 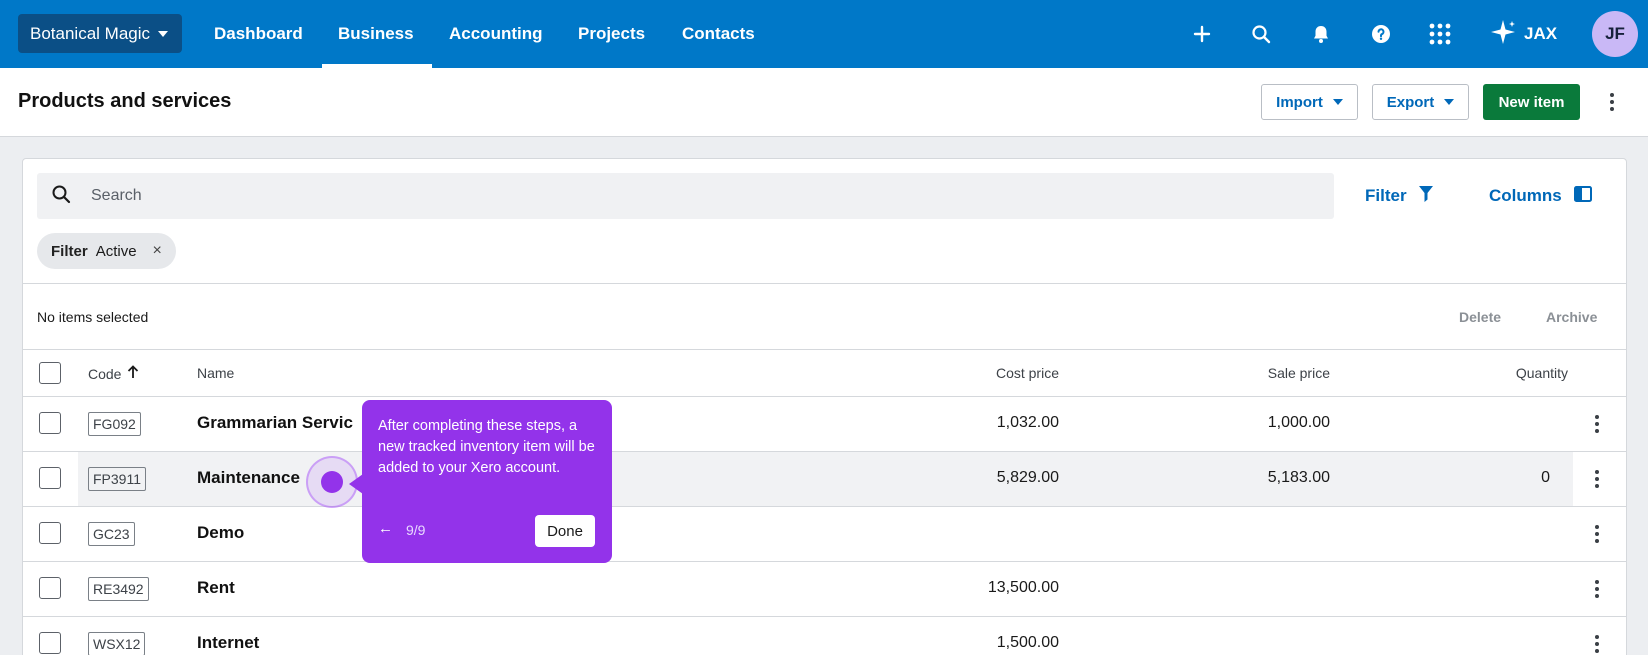 I want to click on search-input: Search, so click(x=685, y=196).